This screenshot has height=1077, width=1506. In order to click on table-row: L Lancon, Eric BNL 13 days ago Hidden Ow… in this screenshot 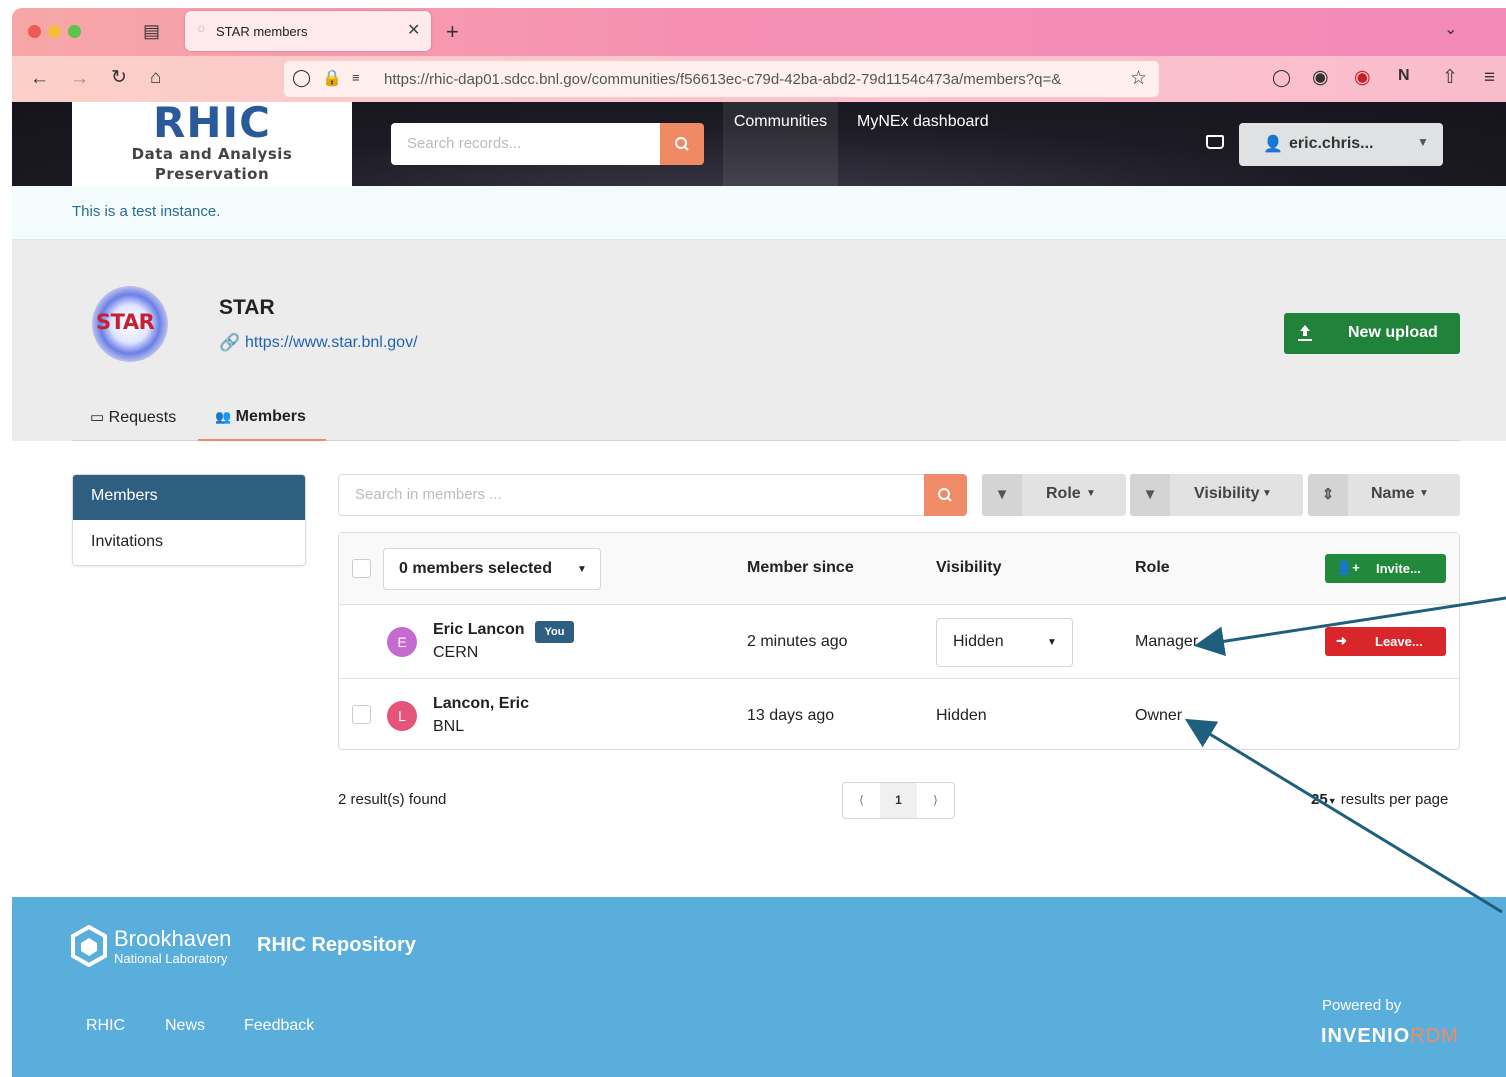, I will do `click(899, 716)`.